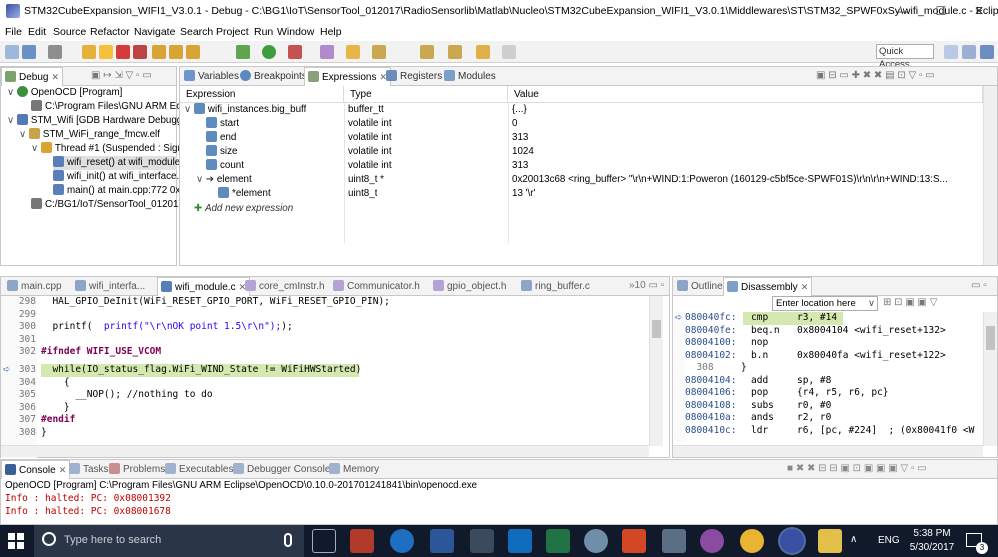 This screenshot has width=998, height=557. I want to click on tab-debug: Debug ✕, so click(32, 76).